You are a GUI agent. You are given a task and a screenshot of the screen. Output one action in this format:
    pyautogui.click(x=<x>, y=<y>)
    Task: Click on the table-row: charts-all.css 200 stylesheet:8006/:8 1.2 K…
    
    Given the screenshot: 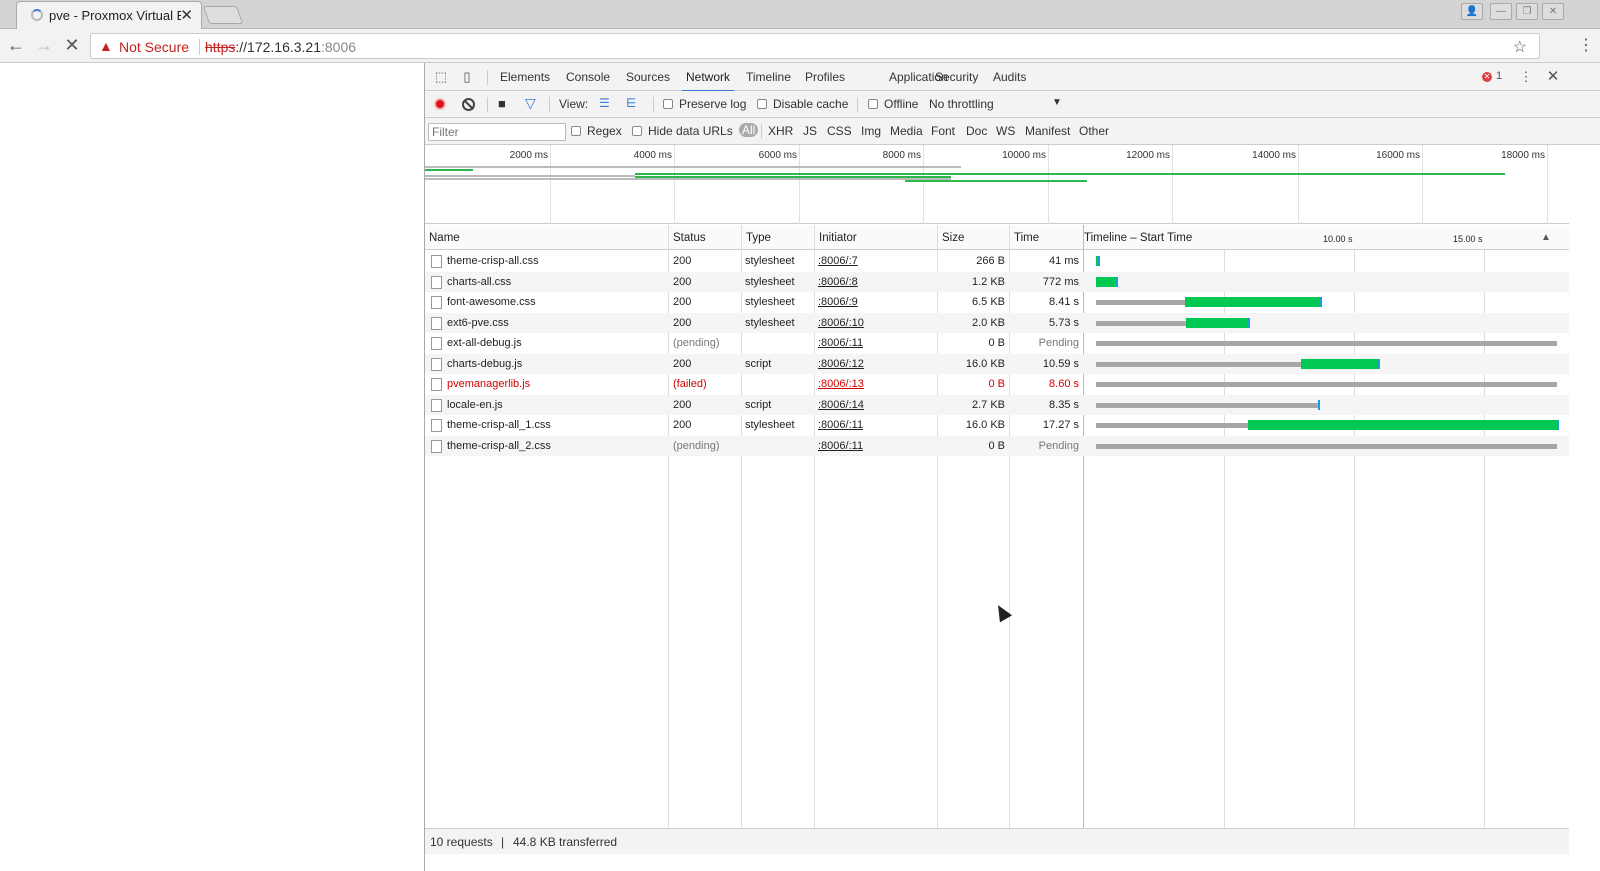 What is the action you would take?
    pyautogui.click(x=997, y=281)
    